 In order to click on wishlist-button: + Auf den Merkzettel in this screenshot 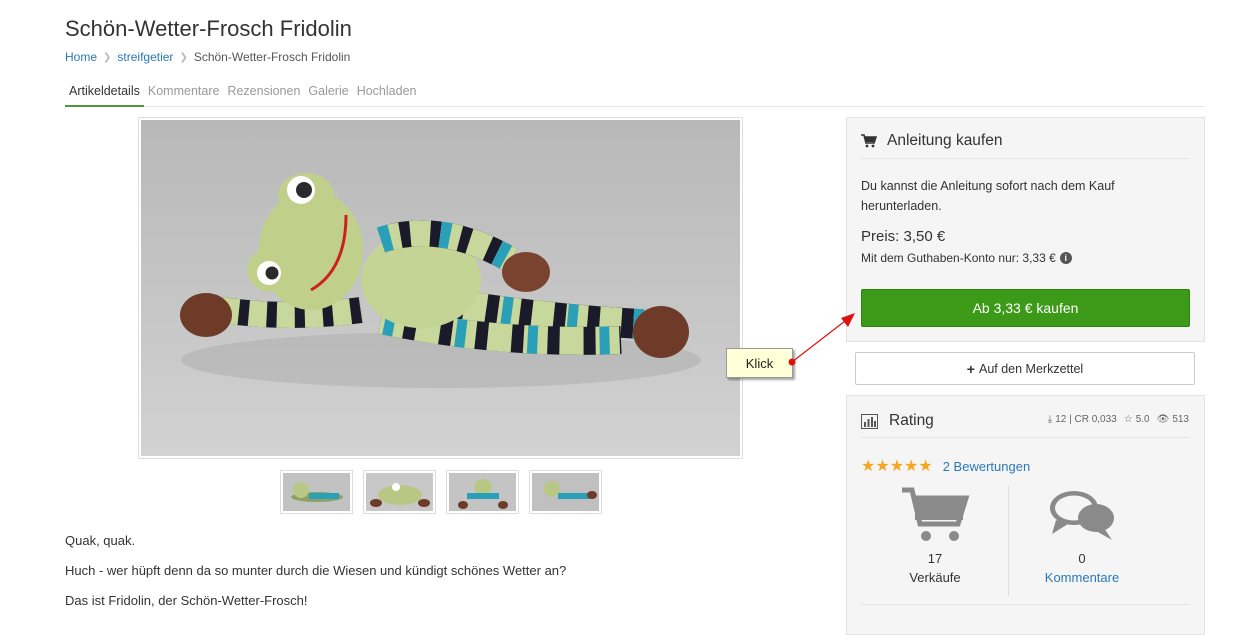, I will do `click(1025, 368)`.